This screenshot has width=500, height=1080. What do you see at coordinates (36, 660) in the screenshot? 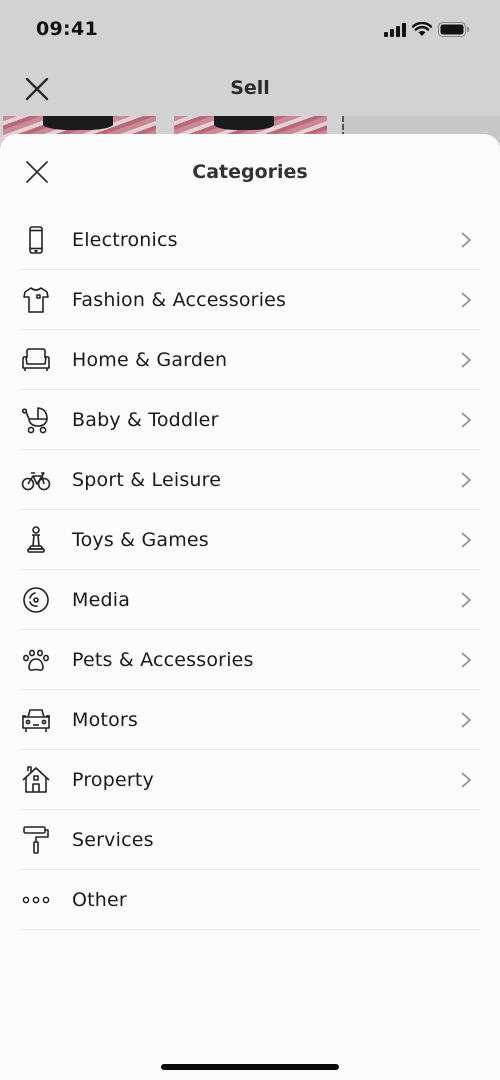
I see `paw-icon` at bounding box center [36, 660].